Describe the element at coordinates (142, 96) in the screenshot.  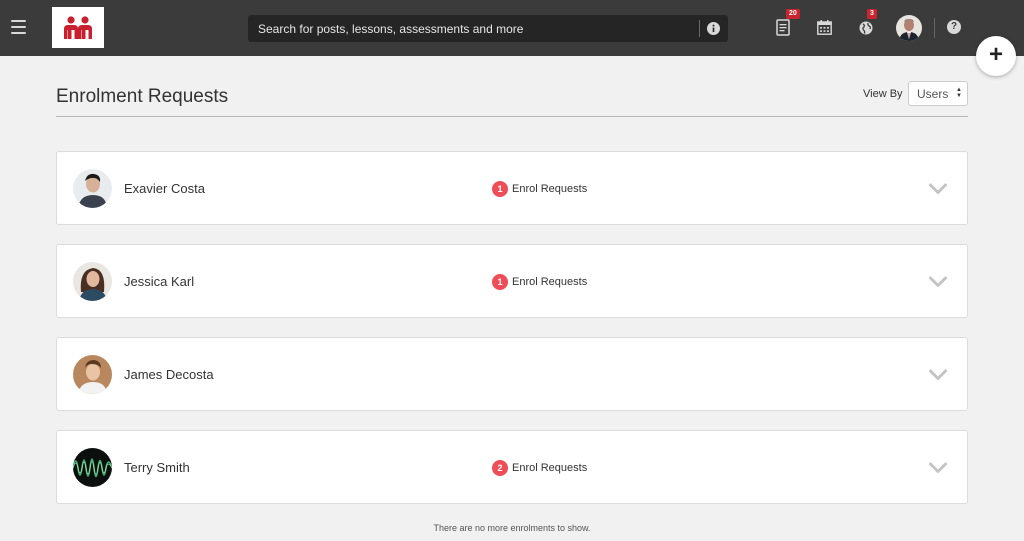
I see `page-title: Enrolment Requests` at that location.